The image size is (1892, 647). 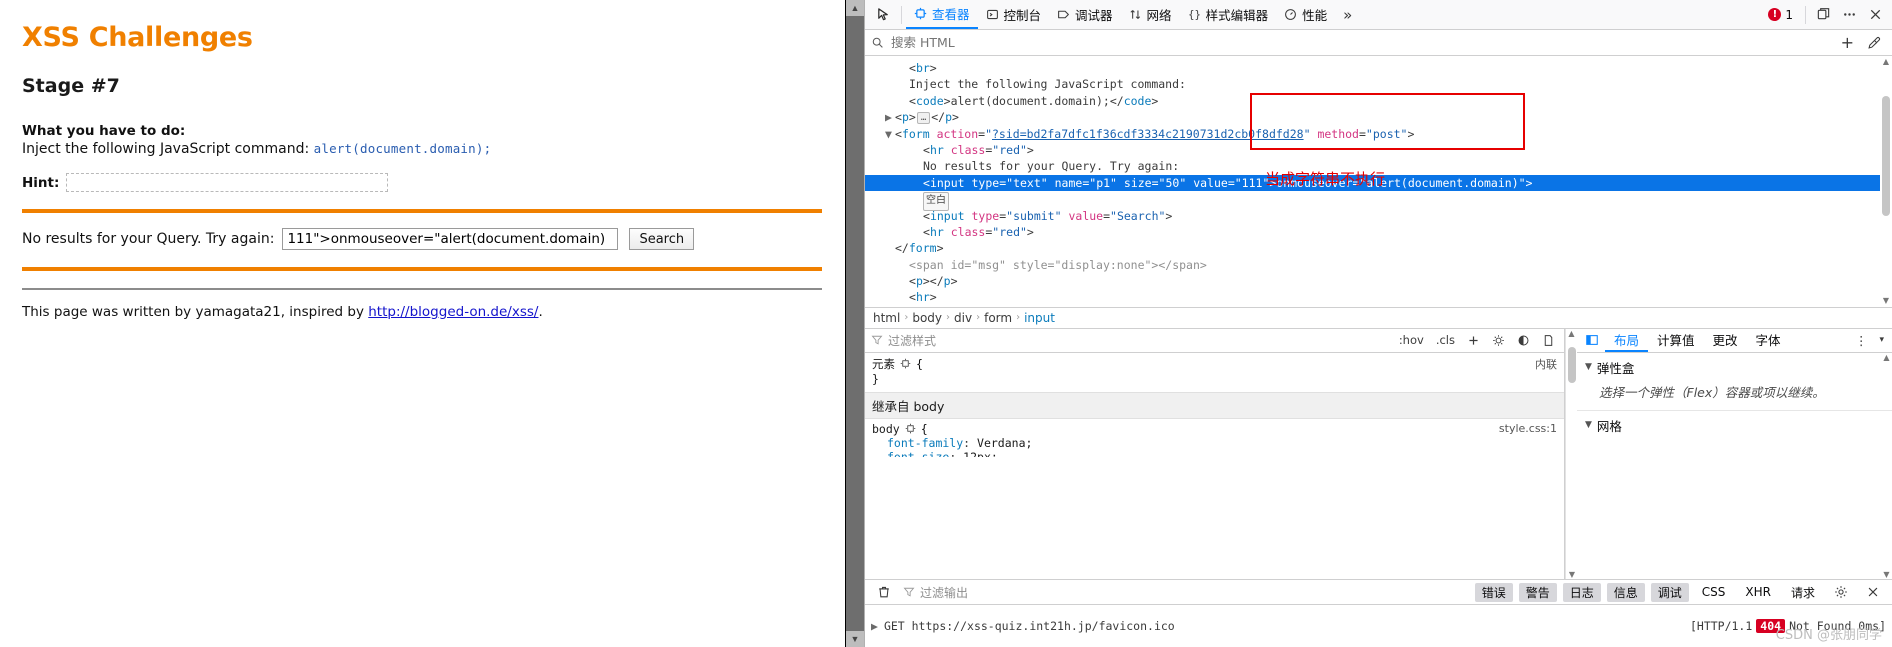 What do you see at coordinates (1085, 14) in the screenshot?
I see `tab-debugger: 调试器` at bounding box center [1085, 14].